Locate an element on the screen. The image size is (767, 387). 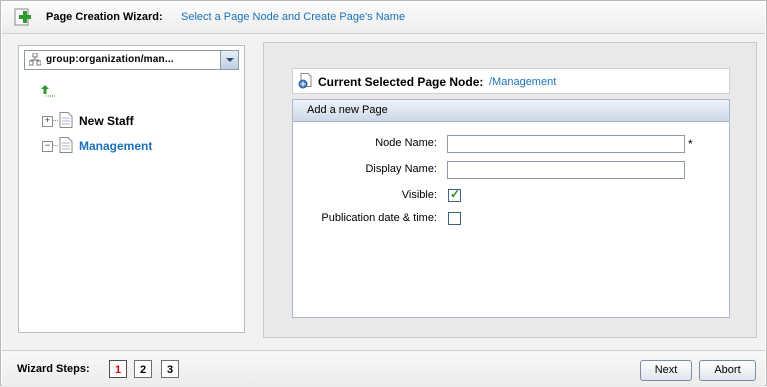
chevron-down-icon is located at coordinates (230, 60).